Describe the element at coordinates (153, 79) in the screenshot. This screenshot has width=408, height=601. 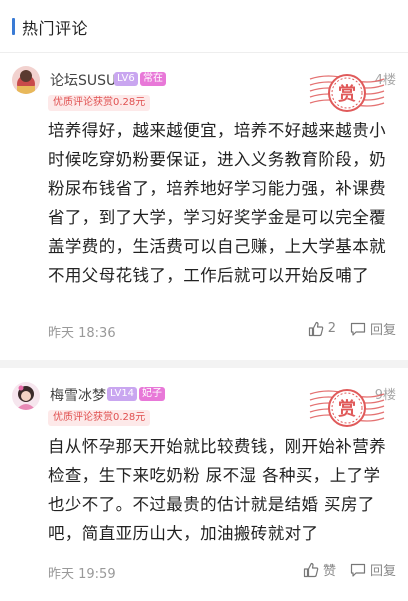
I see `rank-tag: 常在` at that location.